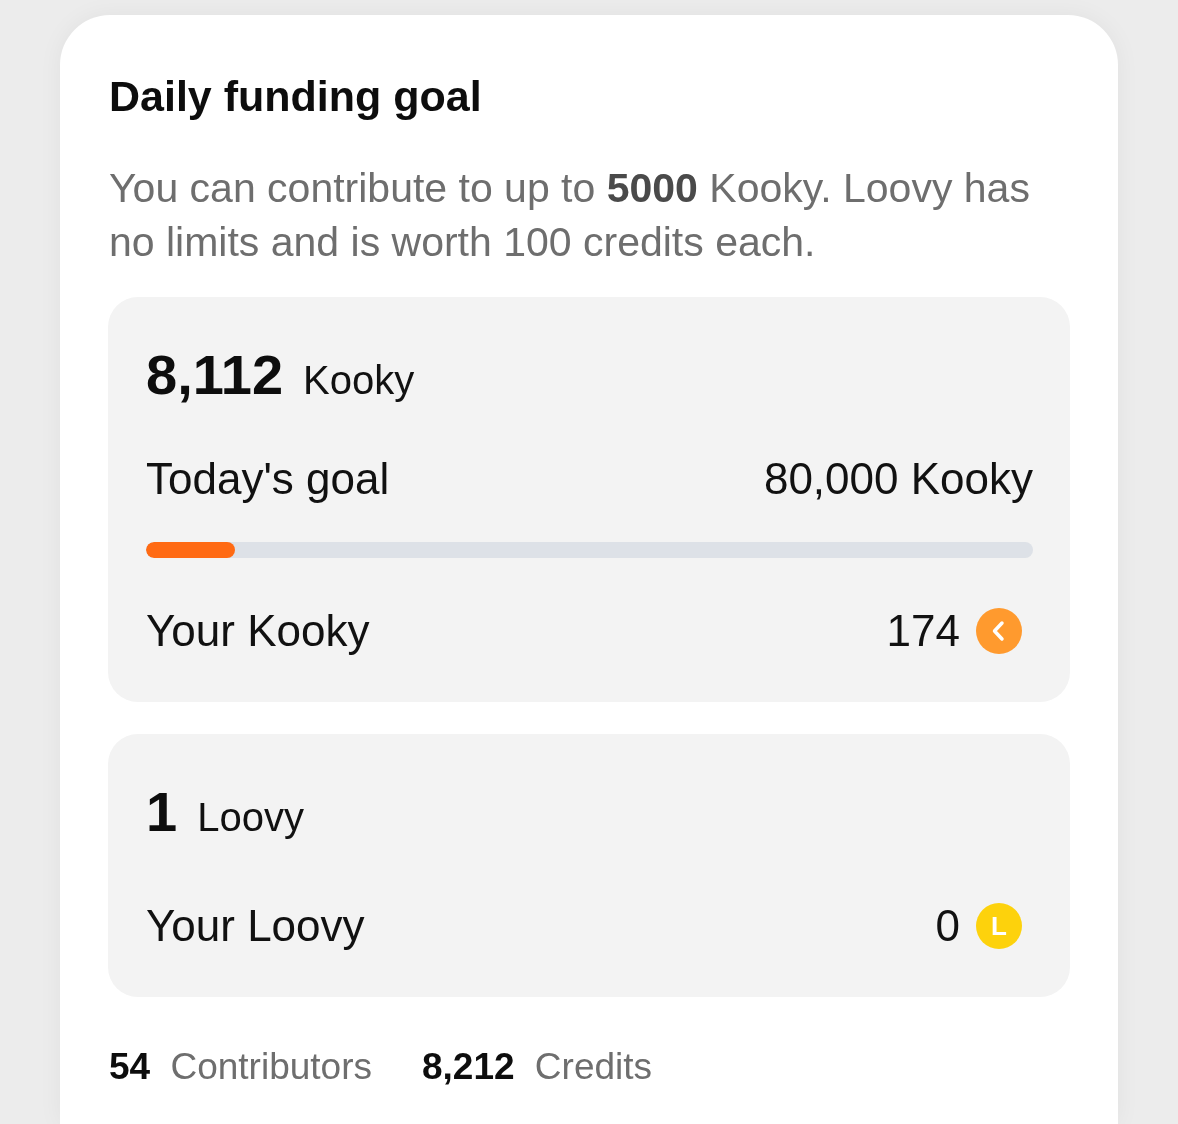 This screenshot has width=1178, height=1124. Describe the element at coordinates (162, 812) in the screenshot. I see `amount-value: 1` at that location.